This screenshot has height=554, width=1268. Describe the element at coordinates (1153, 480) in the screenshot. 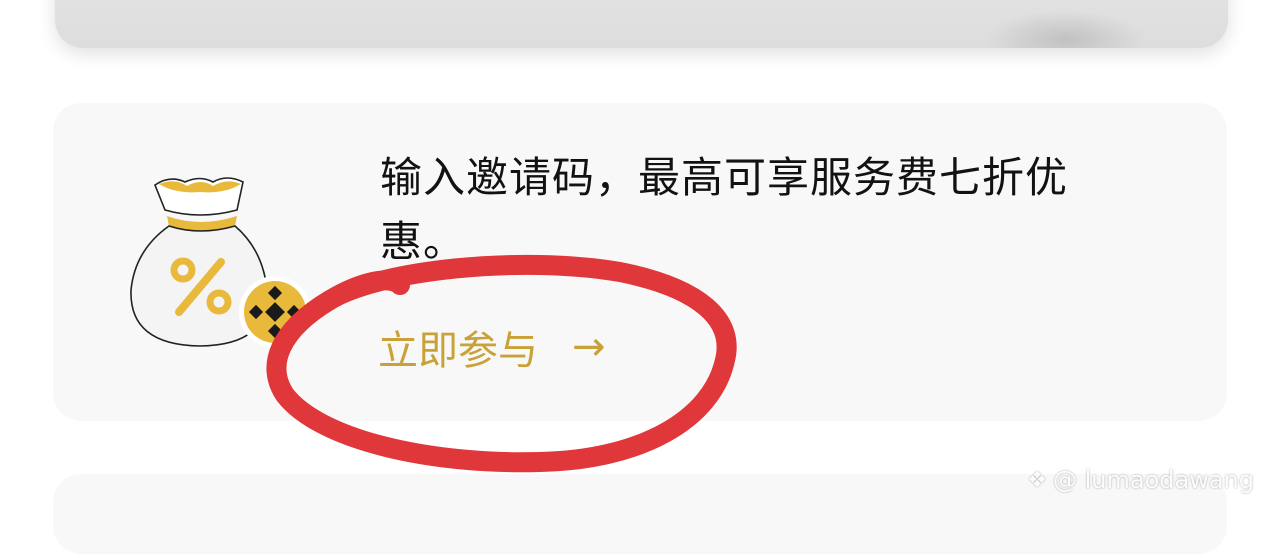

I see `watermark-text: @ lumaodawang` at that location.